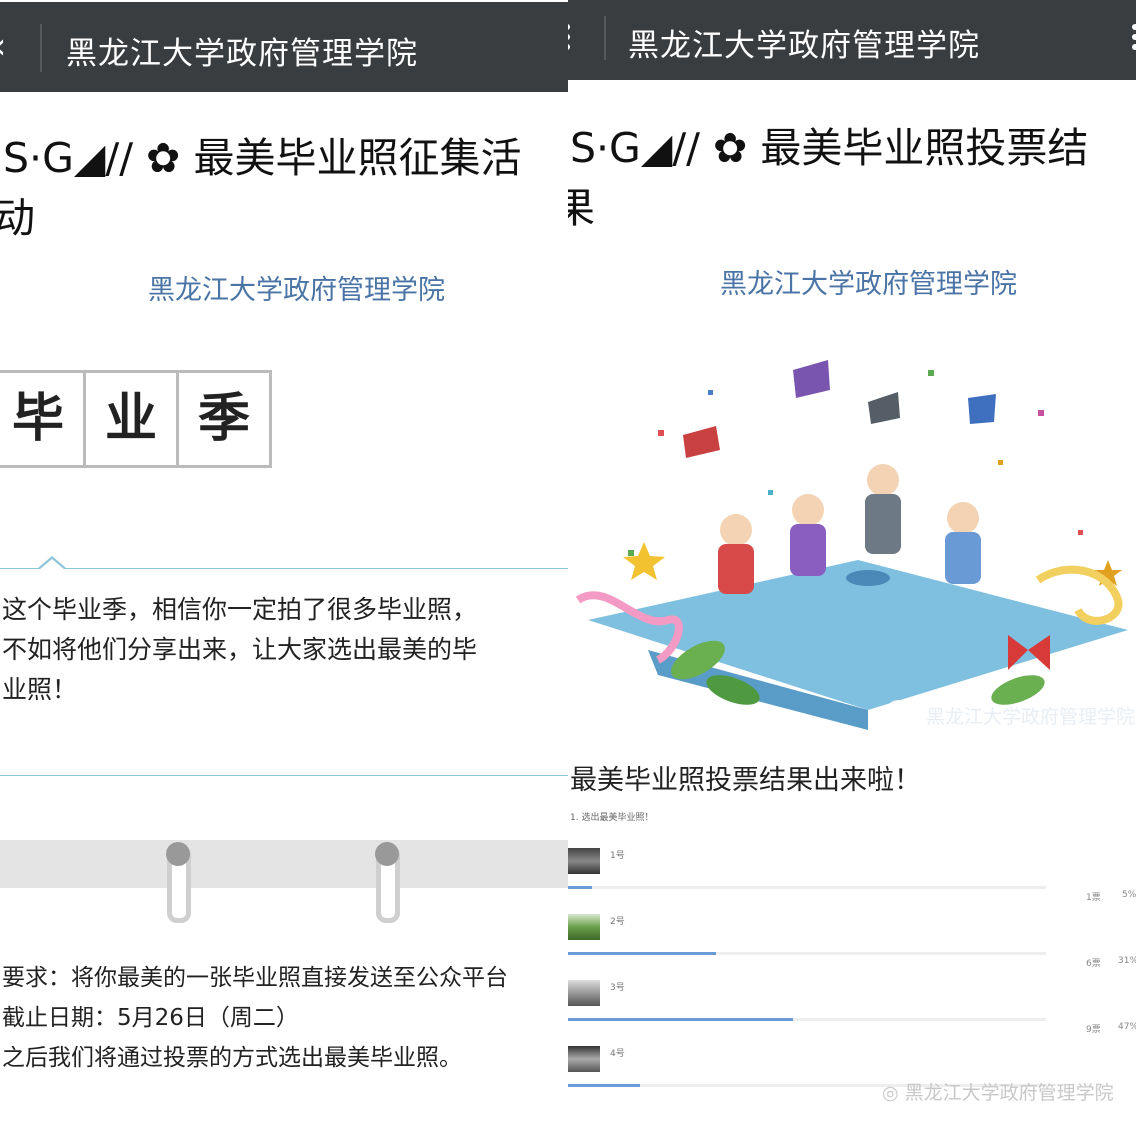 Image resolution: width=1136 pixels, height=1136 pixels. I want to click on image-watermark: 黑龙江大学政府管理学院, so click(1031, 717).